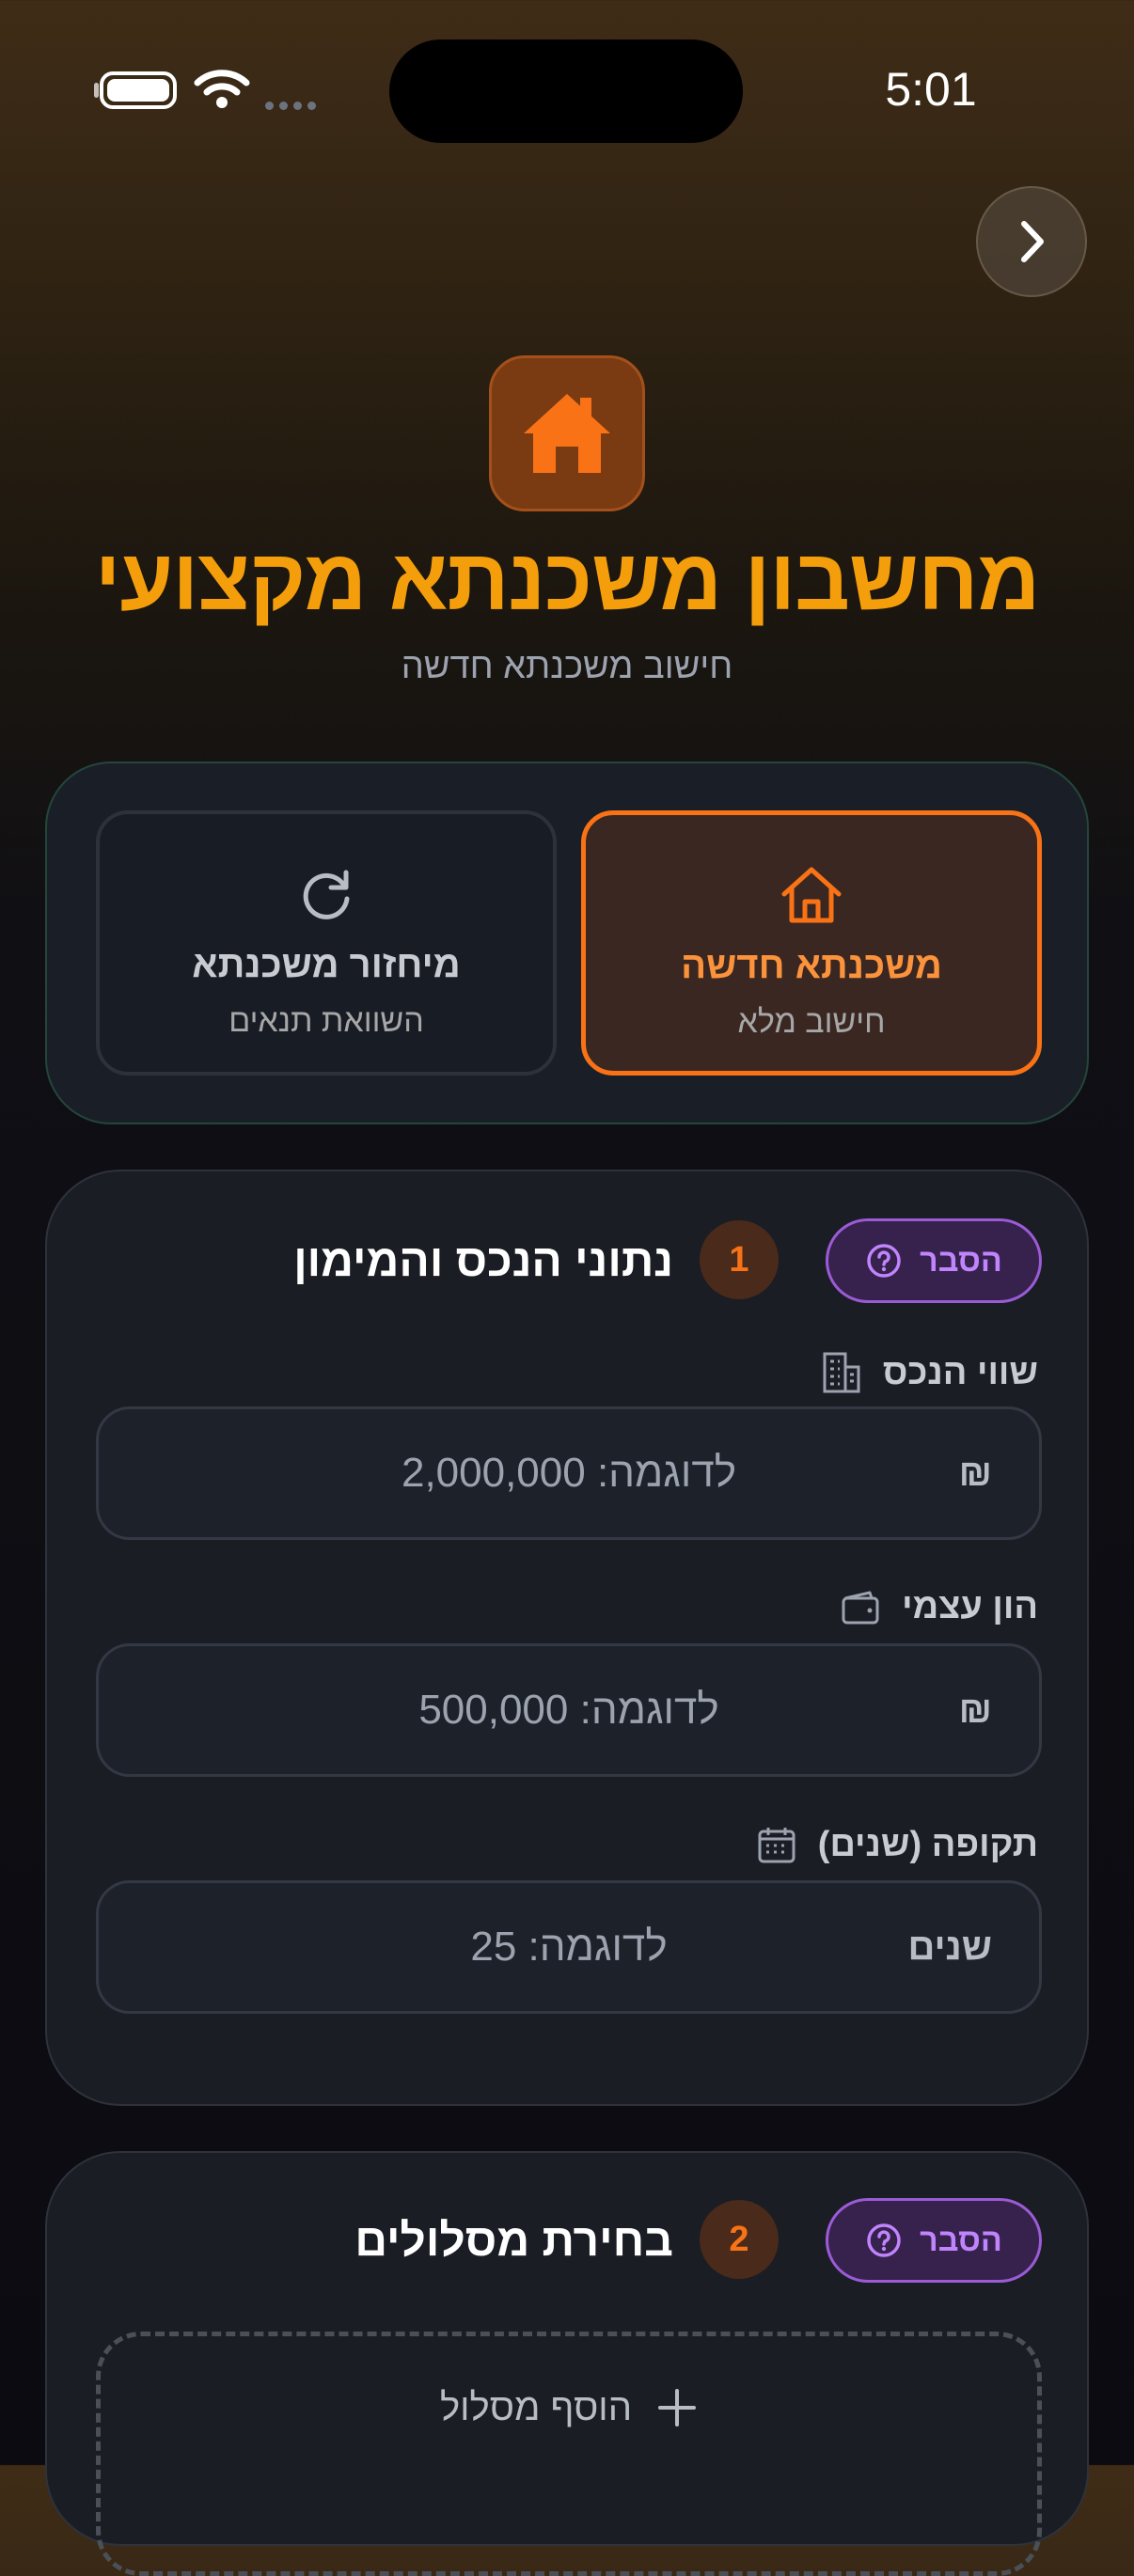 The image size is (1134, 2576). What do you see at coordinates (777, 1846) in the screenshot?
I see `calendar-icon` at bounding box center [777, 1846].